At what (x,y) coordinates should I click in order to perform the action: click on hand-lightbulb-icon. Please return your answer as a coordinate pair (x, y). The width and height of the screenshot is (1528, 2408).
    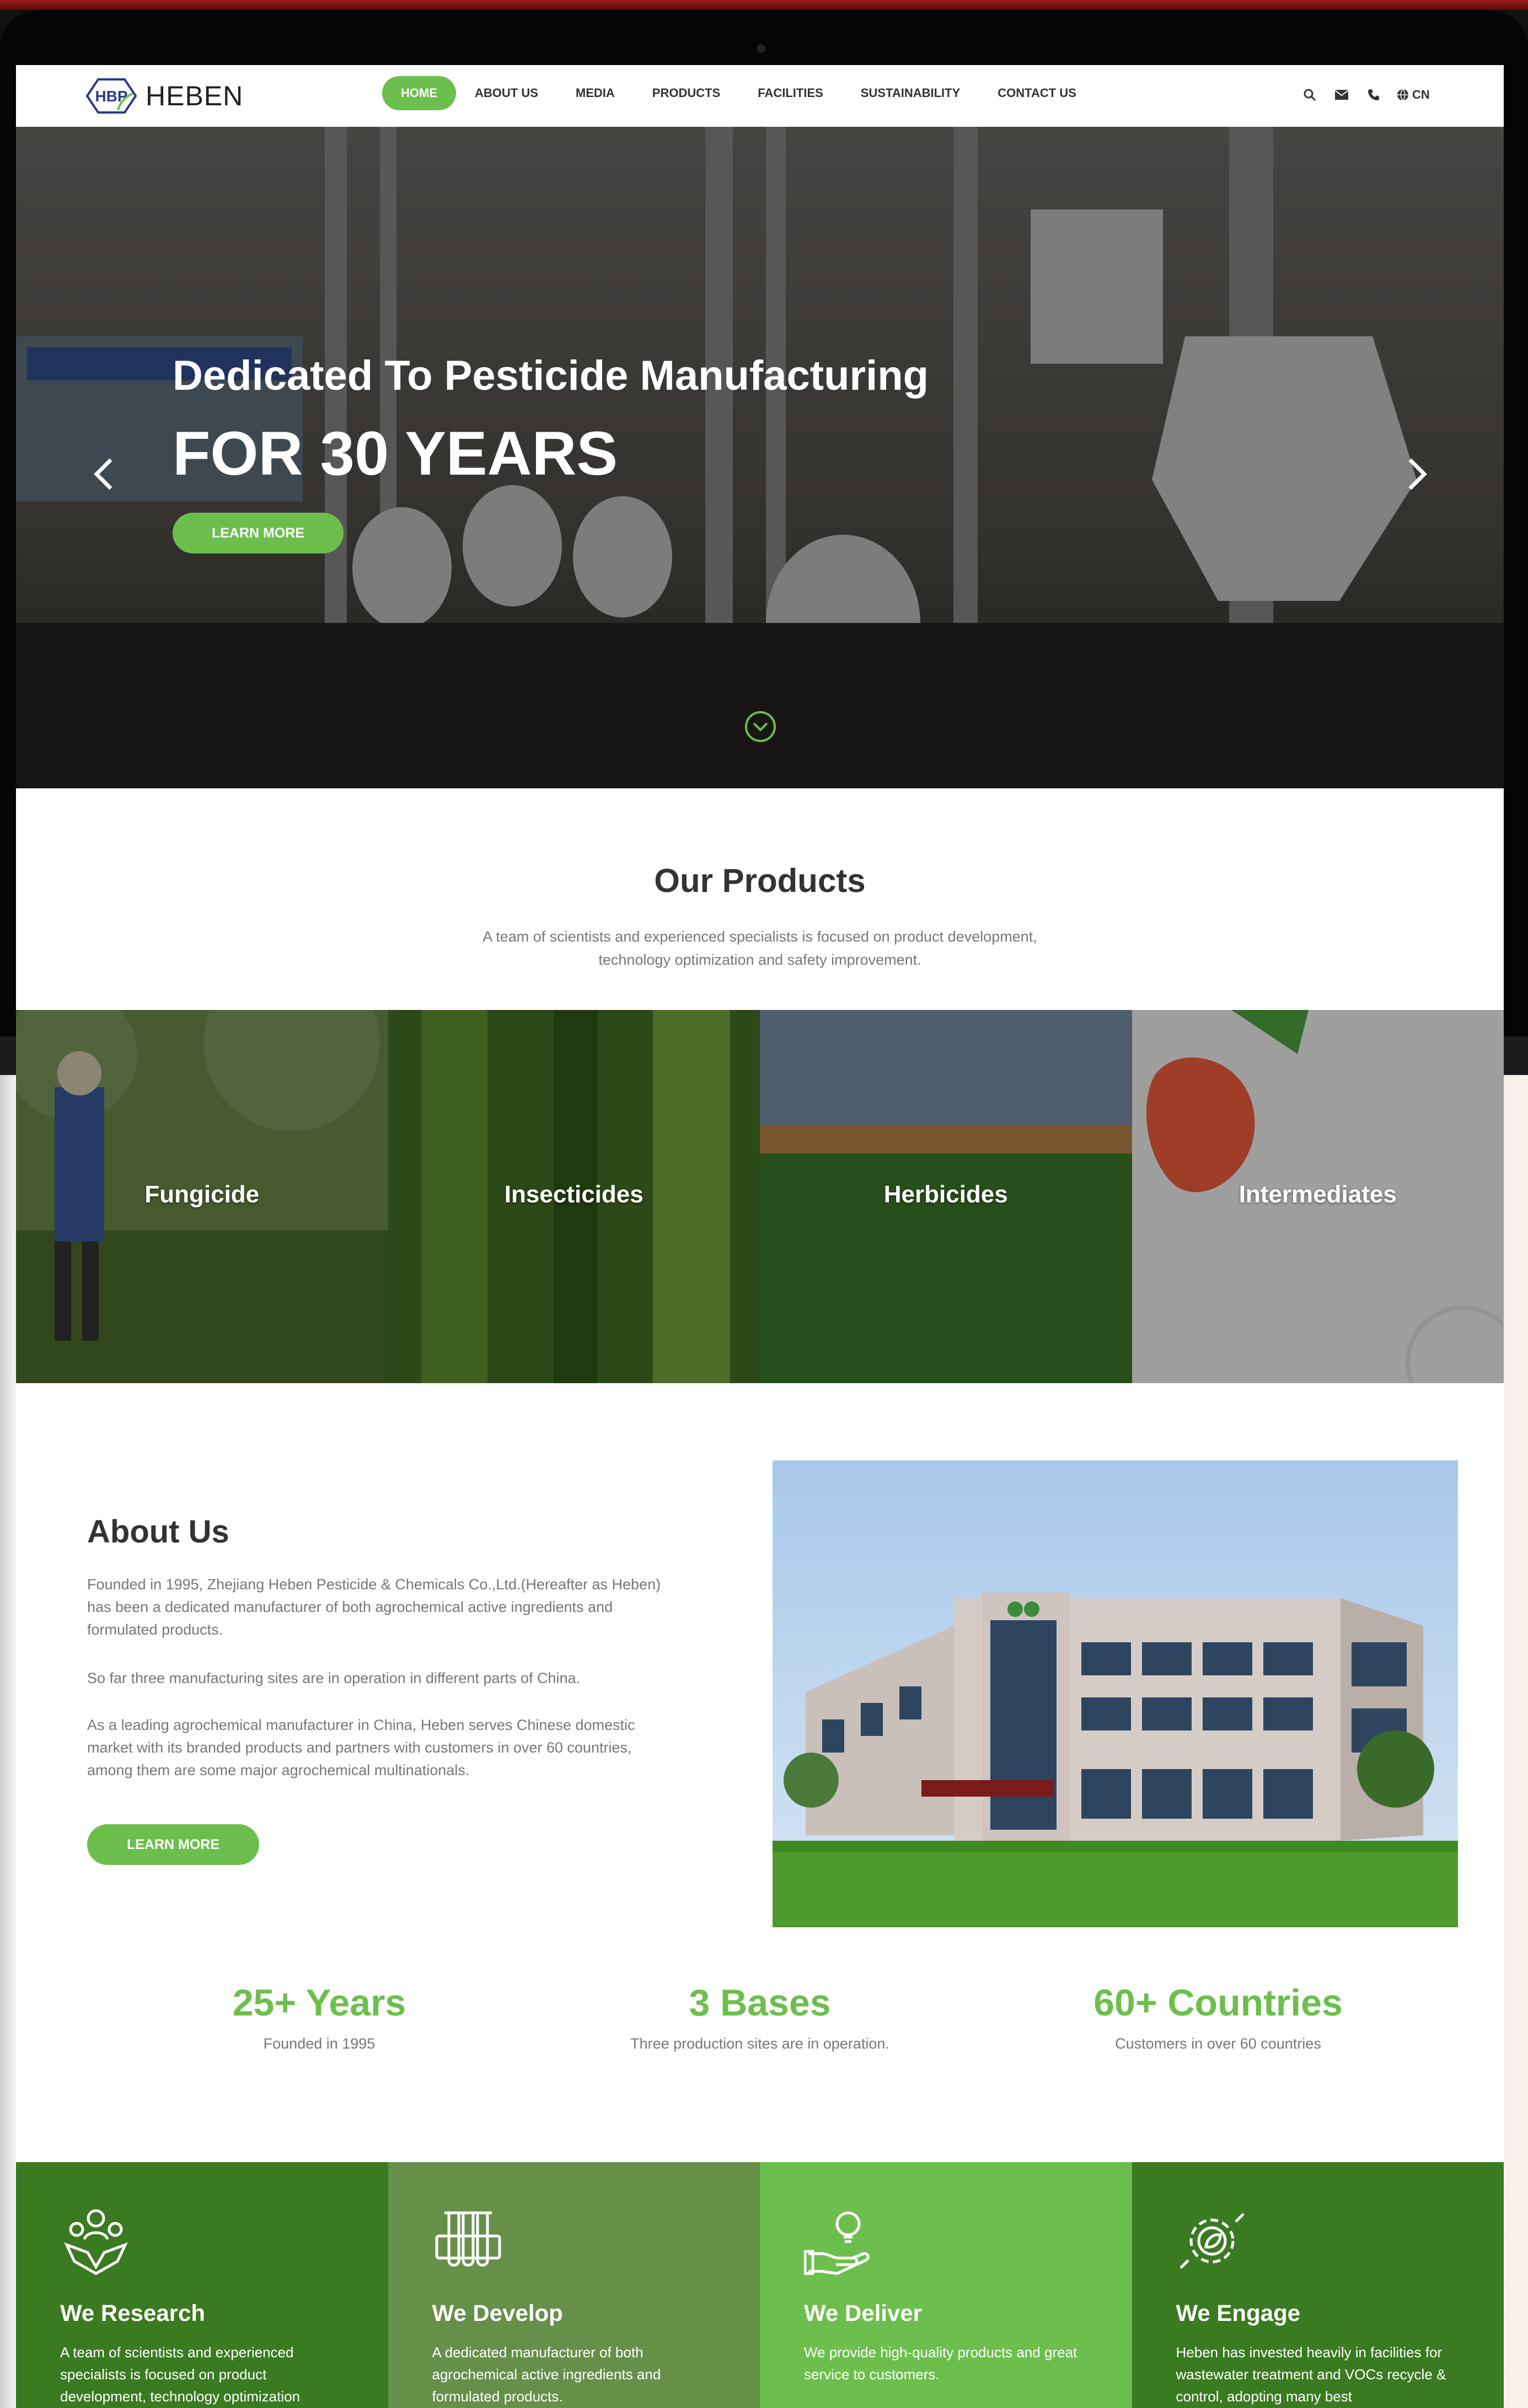
    Looking at the image, I should click on (837, 2243).